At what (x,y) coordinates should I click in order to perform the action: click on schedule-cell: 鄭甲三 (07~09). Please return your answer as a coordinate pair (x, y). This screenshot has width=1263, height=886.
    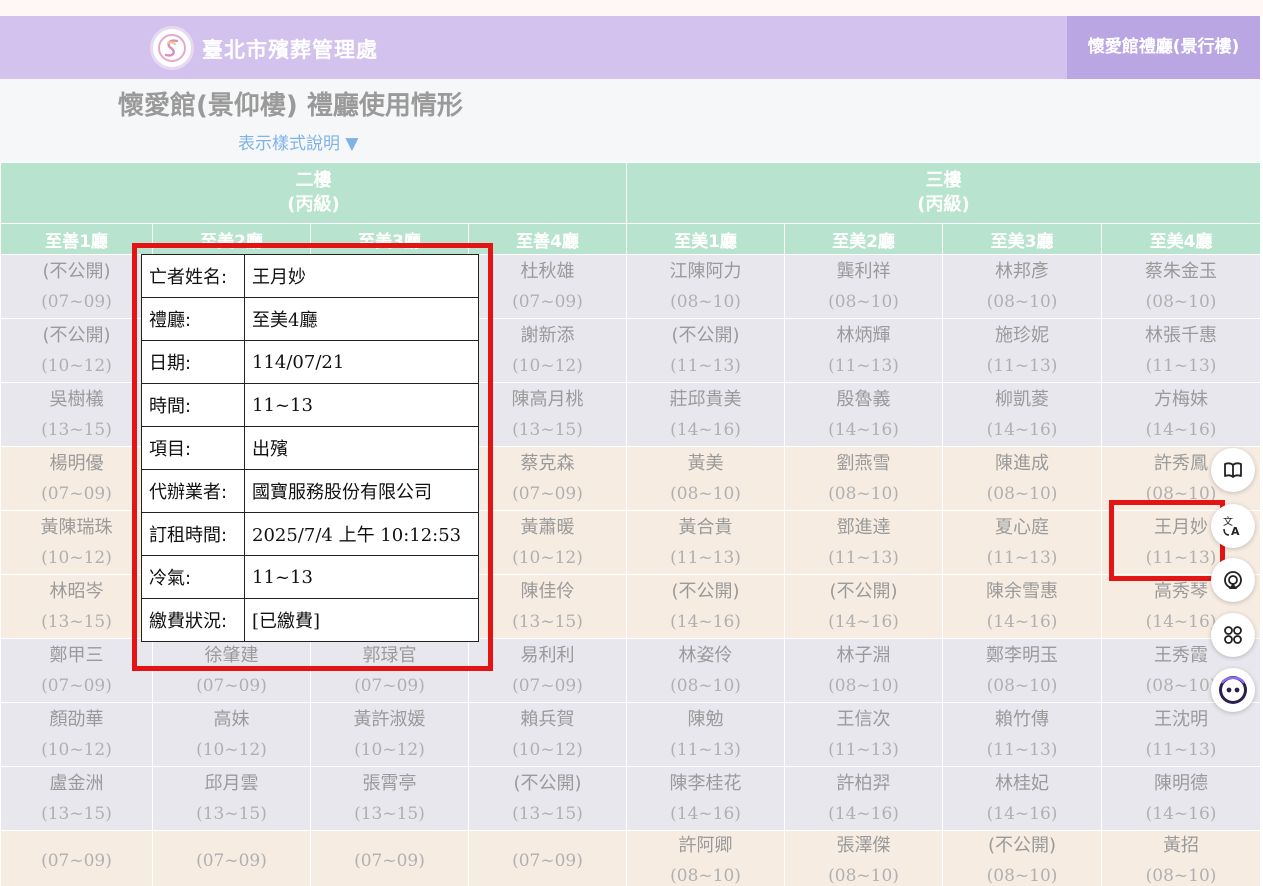
    Looking at the image, I should click on (76, 670).